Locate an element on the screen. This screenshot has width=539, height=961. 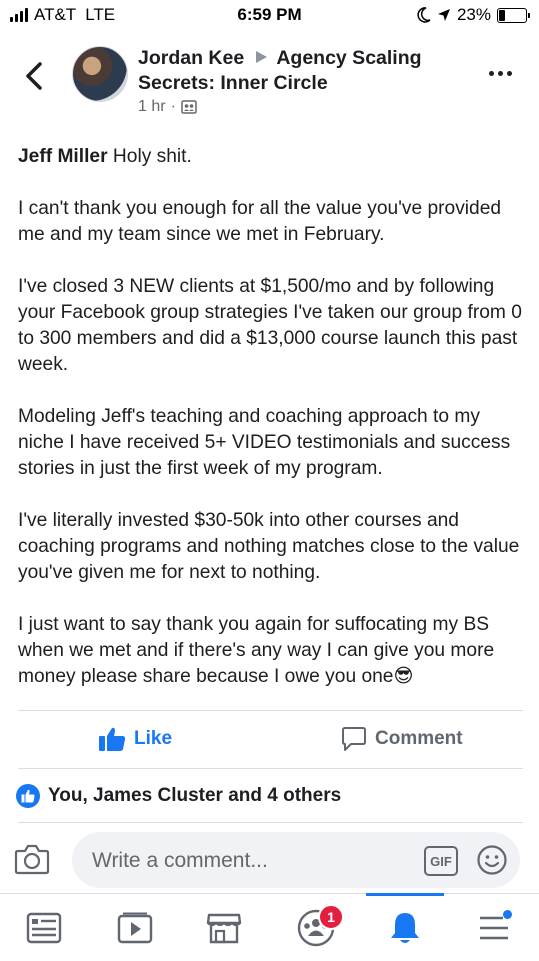
menu-notification-dot is located at coordinates (507, 914).